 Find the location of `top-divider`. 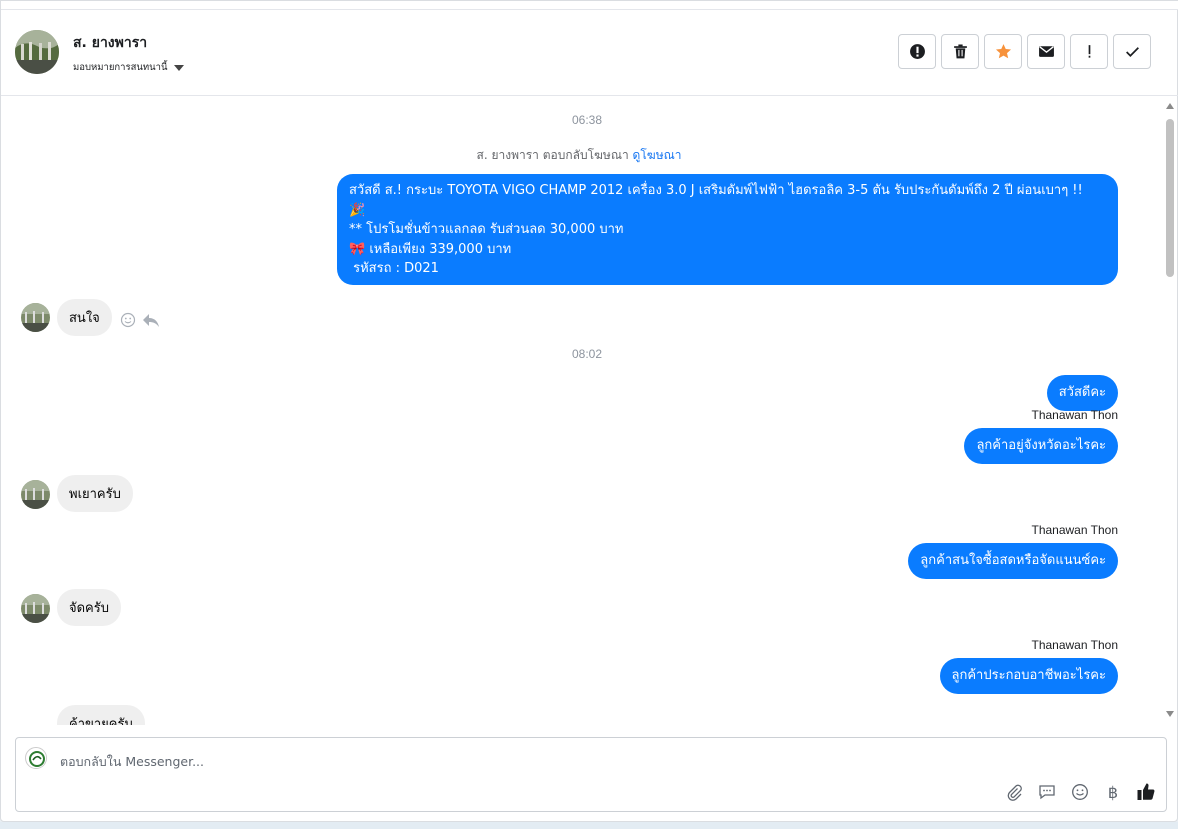

top-divider is located at coordinates (589, 5).